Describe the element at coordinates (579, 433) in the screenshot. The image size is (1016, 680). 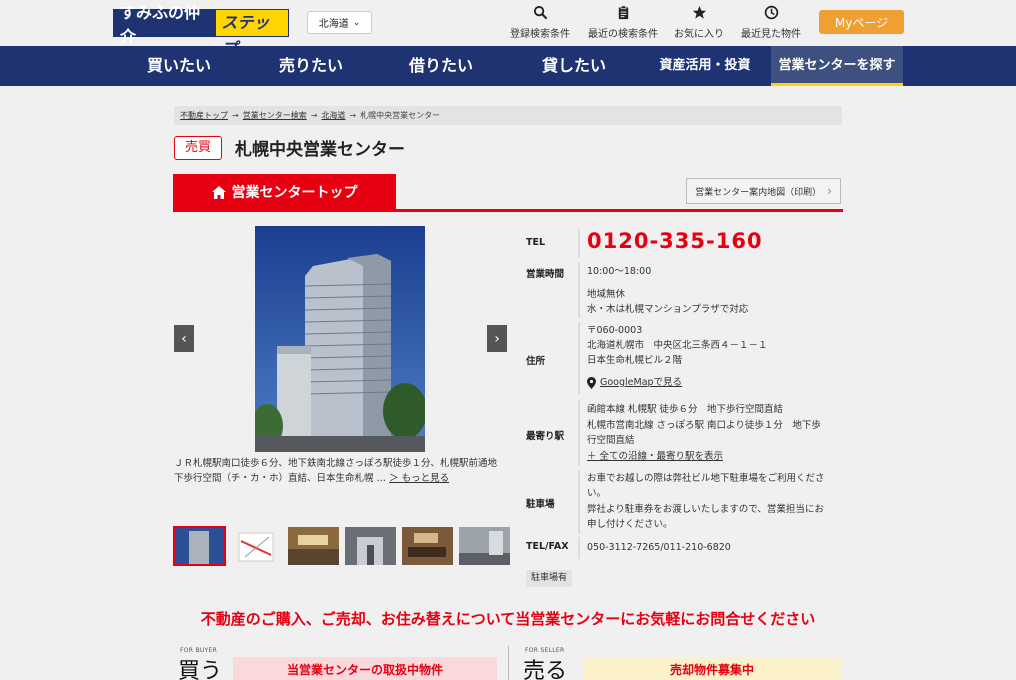
I see `station-separator` at that location.